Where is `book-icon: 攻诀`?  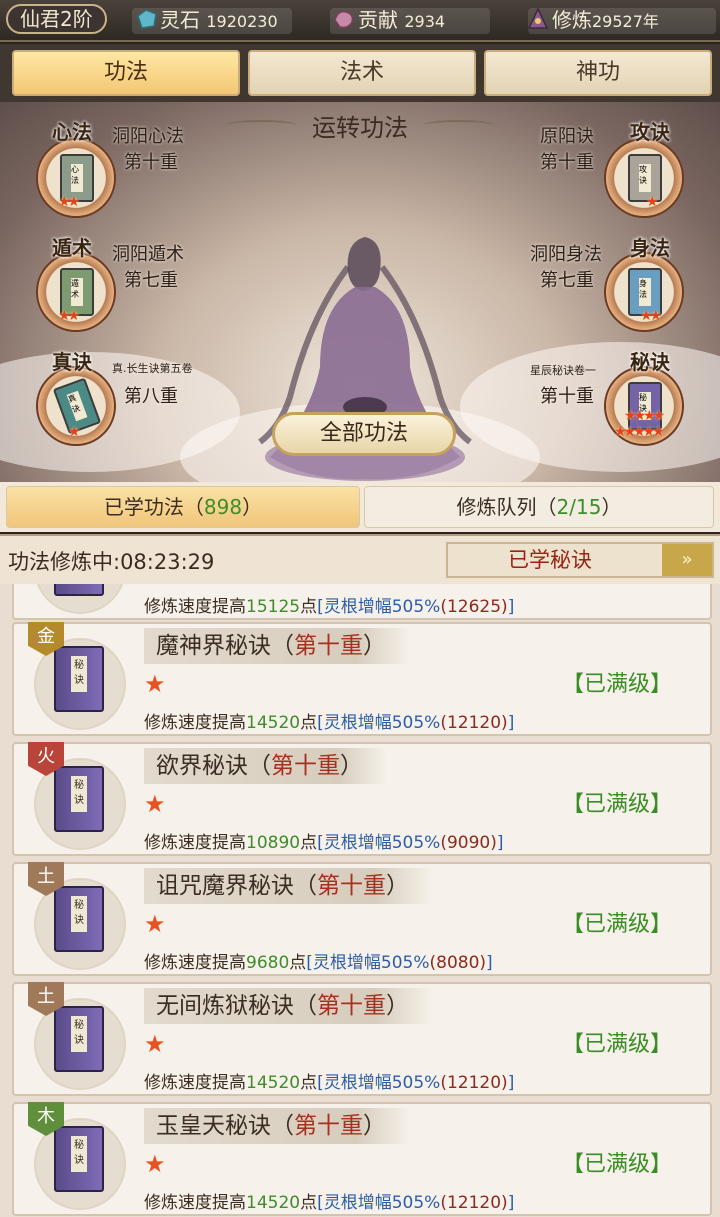 book-icon: 攻诀 is located at coordinates (645, 178).